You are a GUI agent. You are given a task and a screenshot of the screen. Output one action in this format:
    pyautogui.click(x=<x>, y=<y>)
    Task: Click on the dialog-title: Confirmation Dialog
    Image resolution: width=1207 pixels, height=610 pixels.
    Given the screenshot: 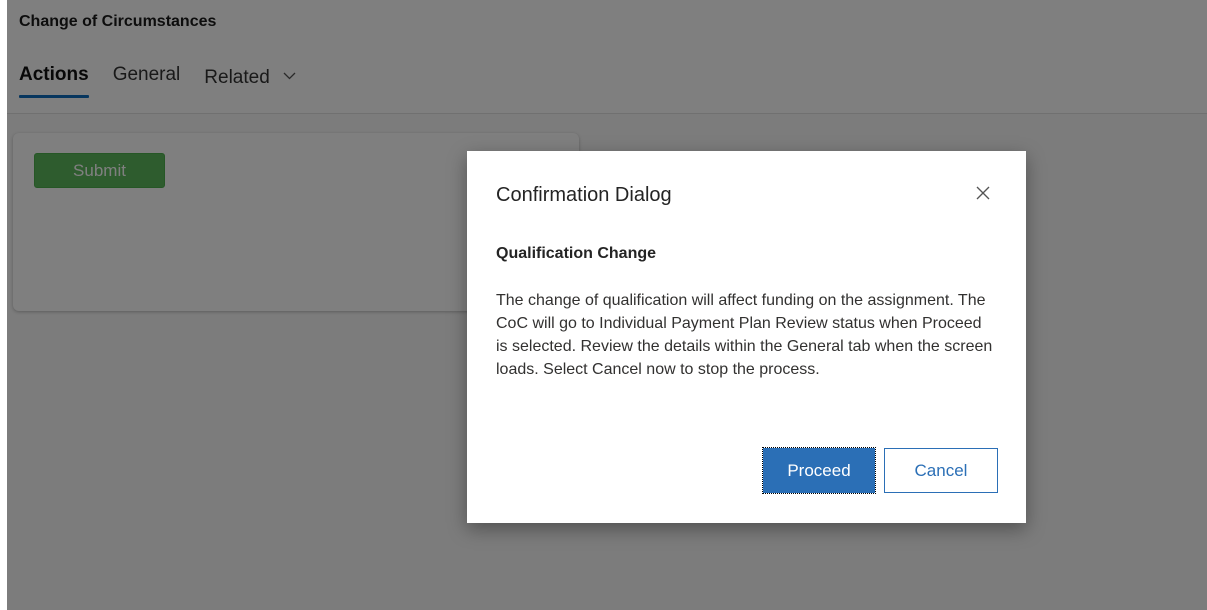 What is the action you would take?
    pyautogui.click(x=584, y=195)
    